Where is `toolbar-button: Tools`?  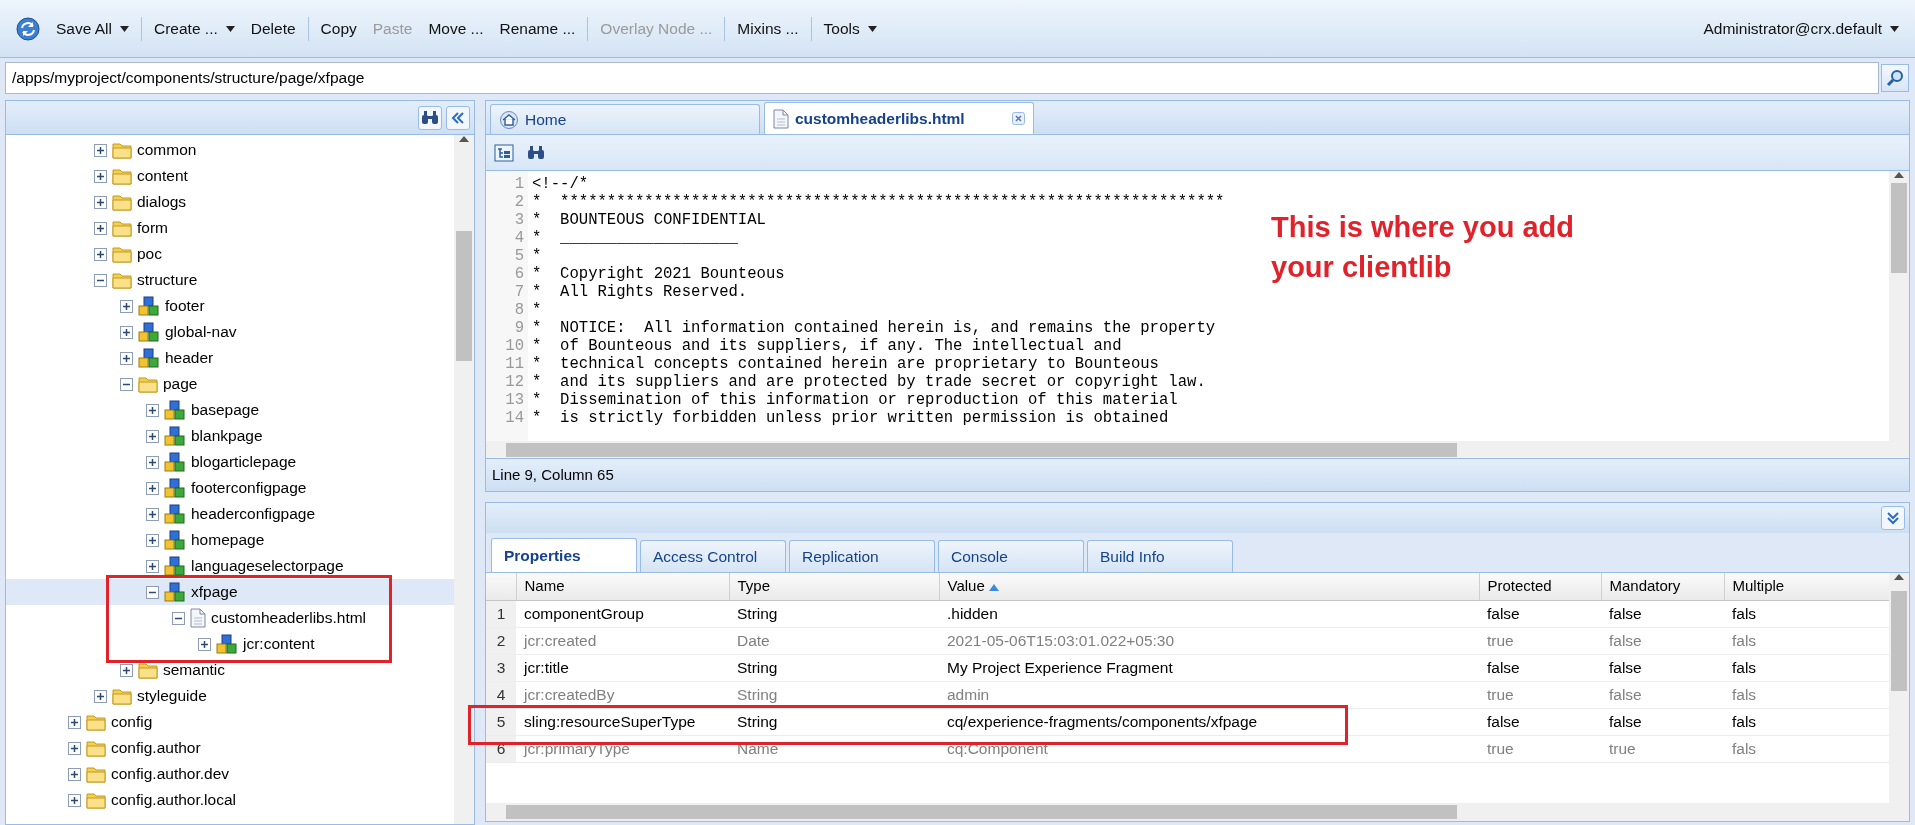
toolbar-button: Tools is located at coordinates (850, 28).